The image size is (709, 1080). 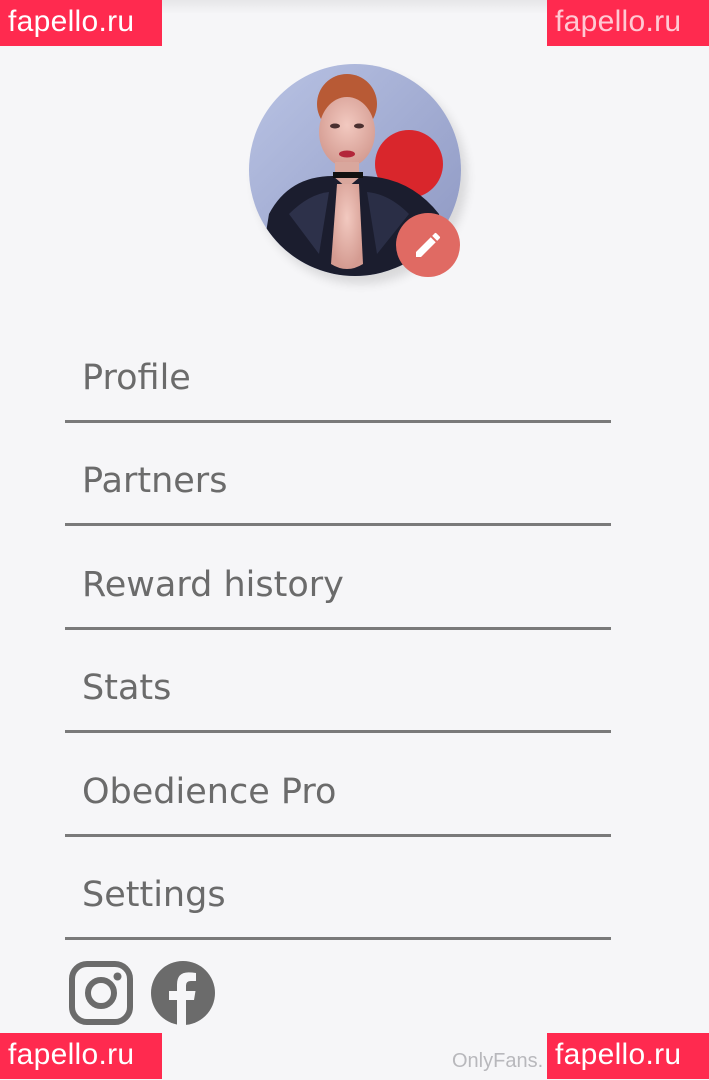 I want to click on edit-avatar-button, so click(x=428, y=245).